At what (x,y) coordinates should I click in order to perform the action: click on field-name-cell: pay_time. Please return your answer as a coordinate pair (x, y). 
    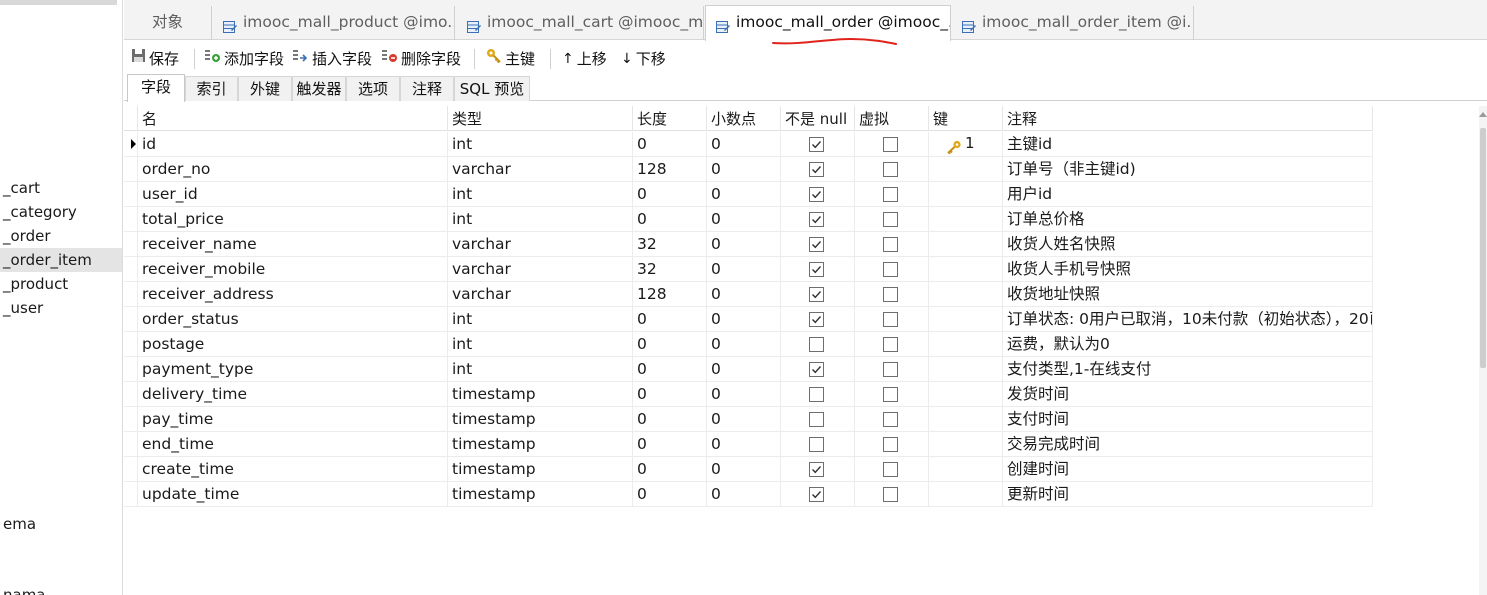
    Looking at the image, I should click on (293, 419).